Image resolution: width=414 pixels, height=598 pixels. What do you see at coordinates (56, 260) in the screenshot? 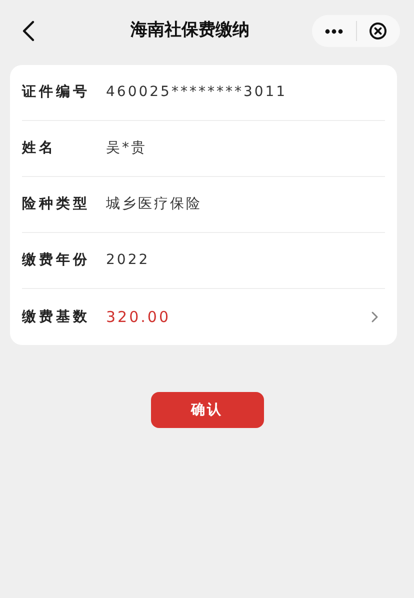
I see `field-label: 缴费年份` at bounding box center [56, 260].